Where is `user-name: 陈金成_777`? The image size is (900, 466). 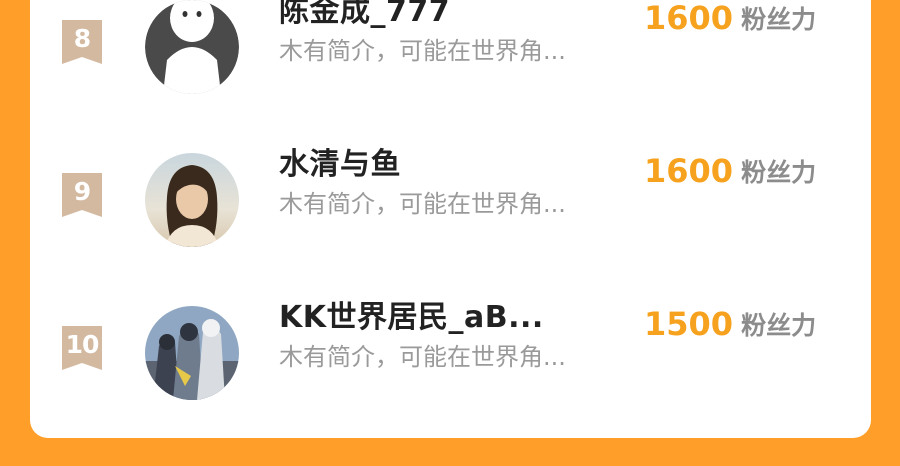
user-name: 陈金成_777 is located at coordinates (364, 15).